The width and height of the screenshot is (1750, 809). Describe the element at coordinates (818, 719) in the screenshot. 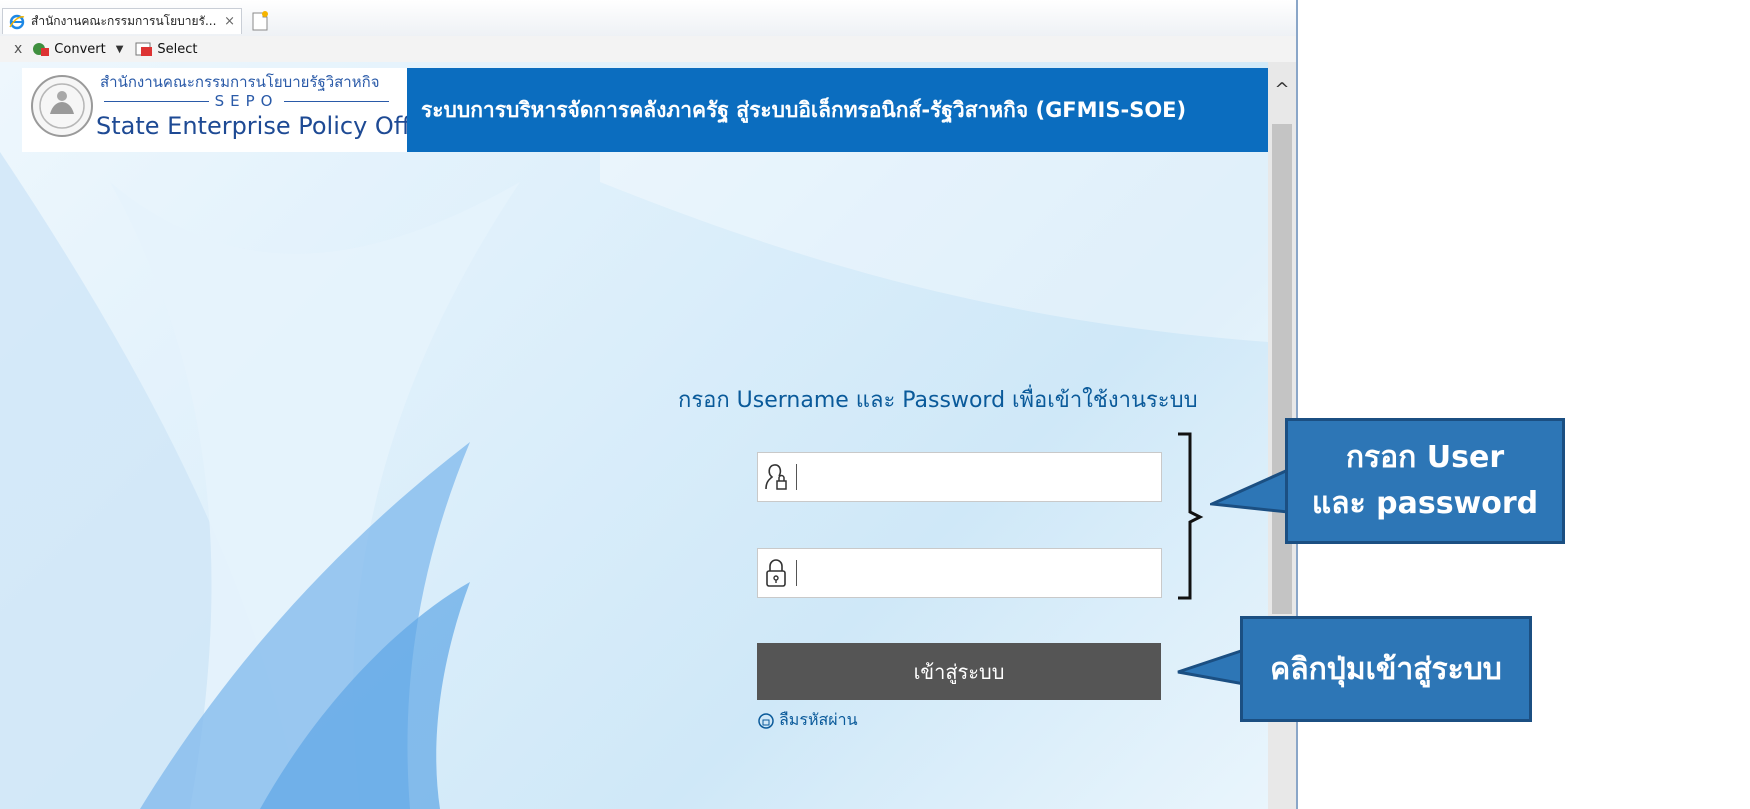

I see `forgot-label: ลืมรหัสผ่าน` at that location.